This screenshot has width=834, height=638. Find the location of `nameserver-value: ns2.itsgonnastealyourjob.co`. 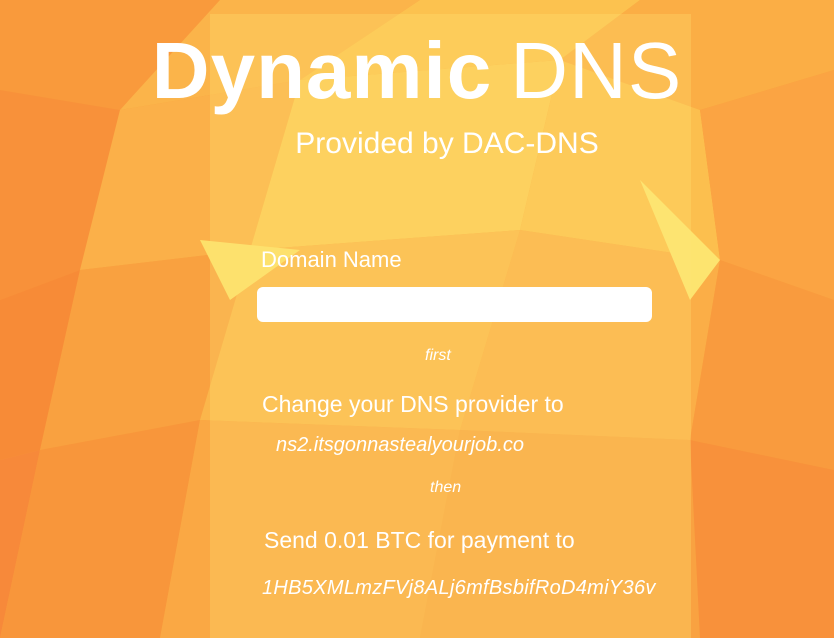

nameserver-value: ns2.itsgonnastealyourjob.co is located at coordinates (400, 445).